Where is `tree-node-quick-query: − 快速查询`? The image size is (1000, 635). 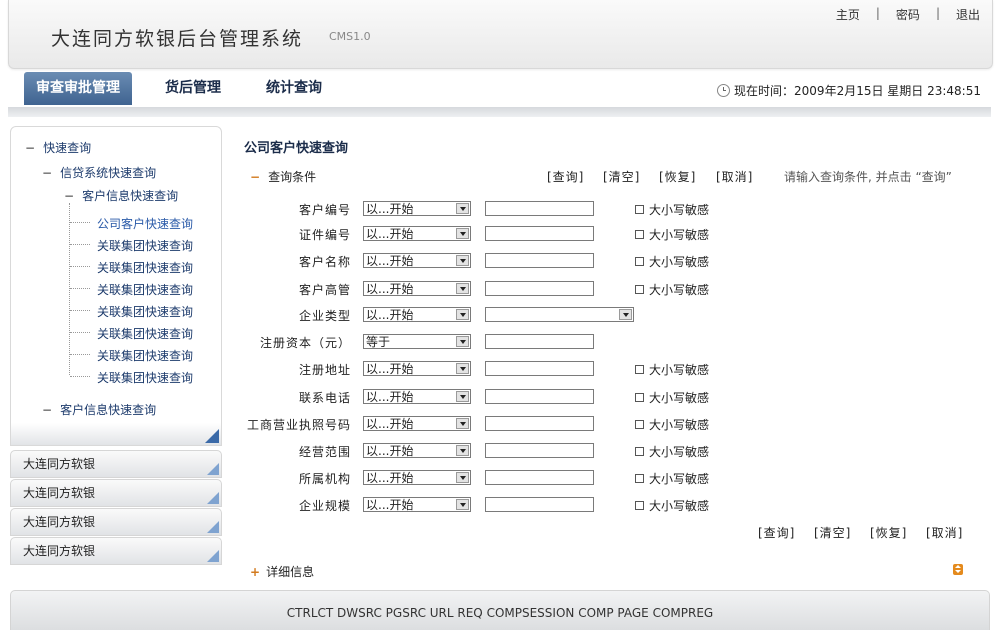
tree-node-quick-query: − 快速查询 is located at coordinates (58, 147).